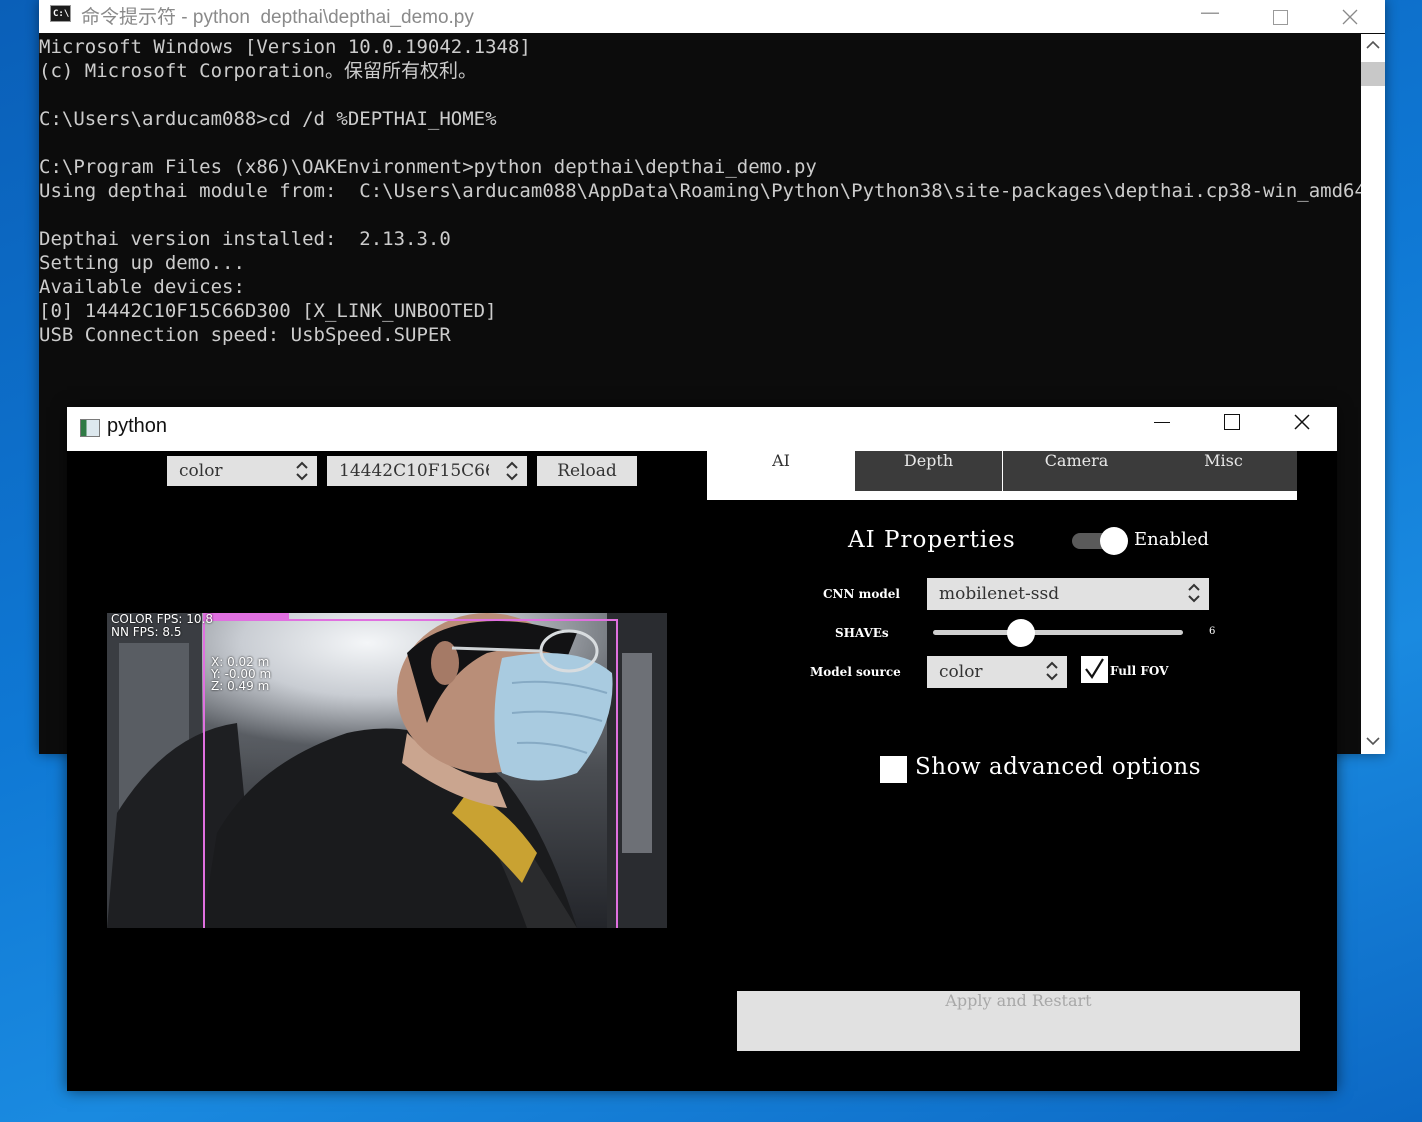 This screenshot has width=1422, height=1122. Describe the element at coordinates (1162, 429) in the screenshot. I see `app-minimize-button` at that location.